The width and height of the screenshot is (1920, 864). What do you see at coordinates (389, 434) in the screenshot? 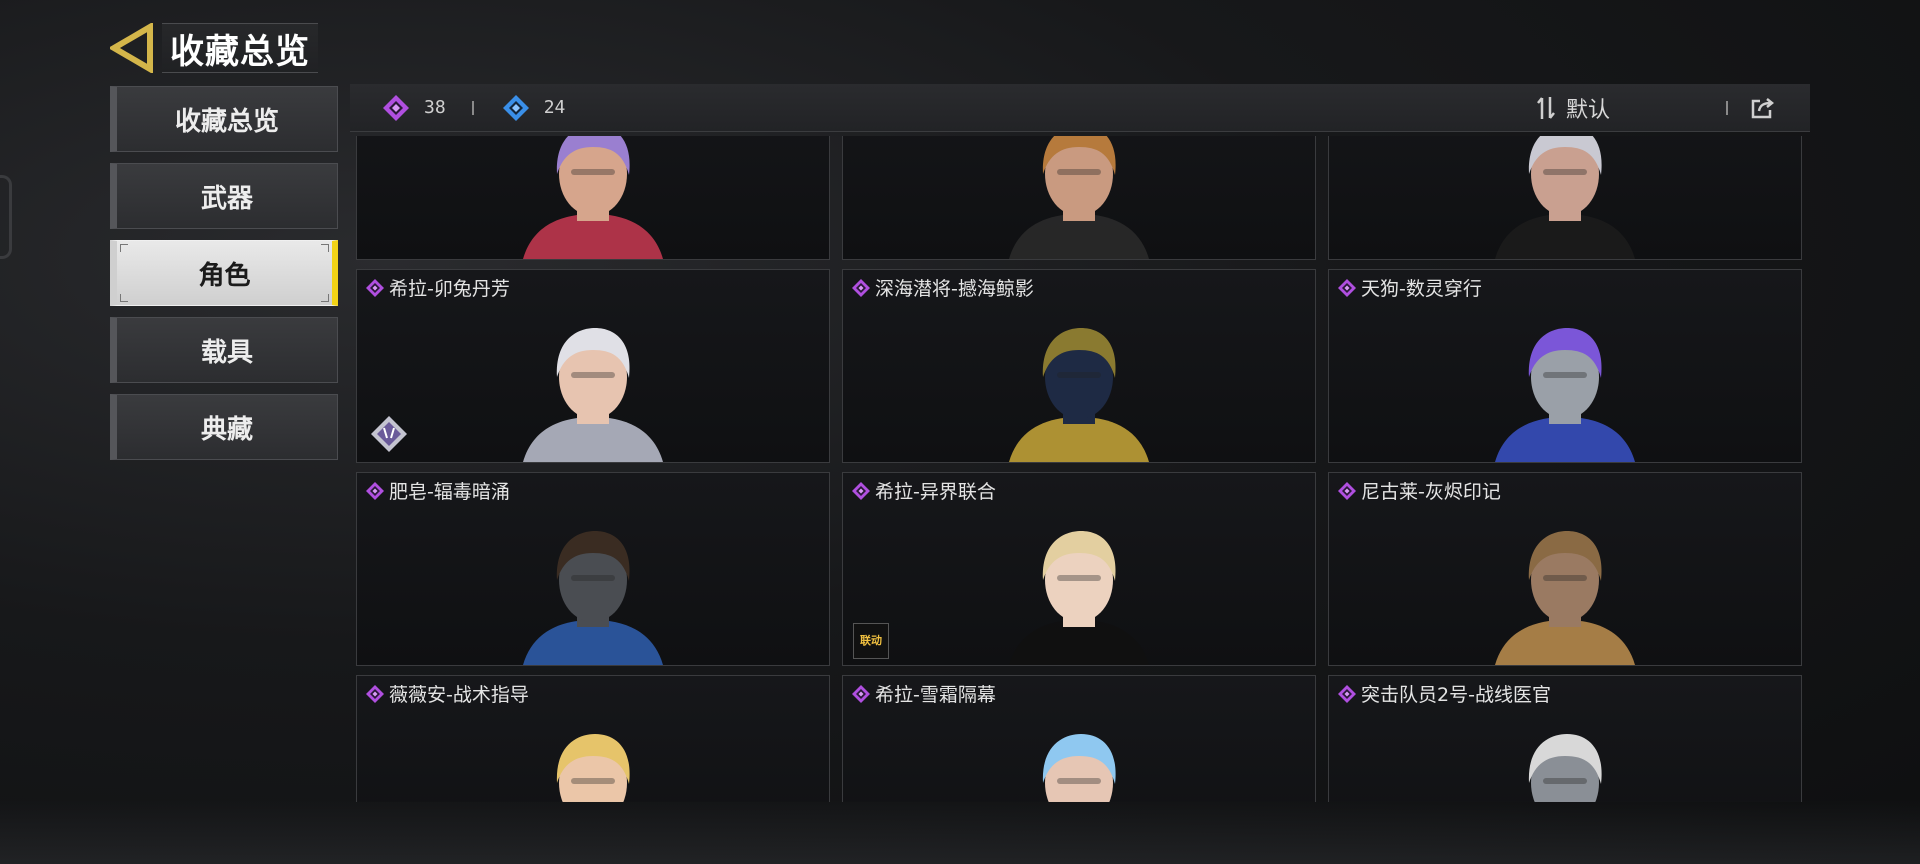
I see `rabbit-badge-icon` at bounding box center [389, 434].